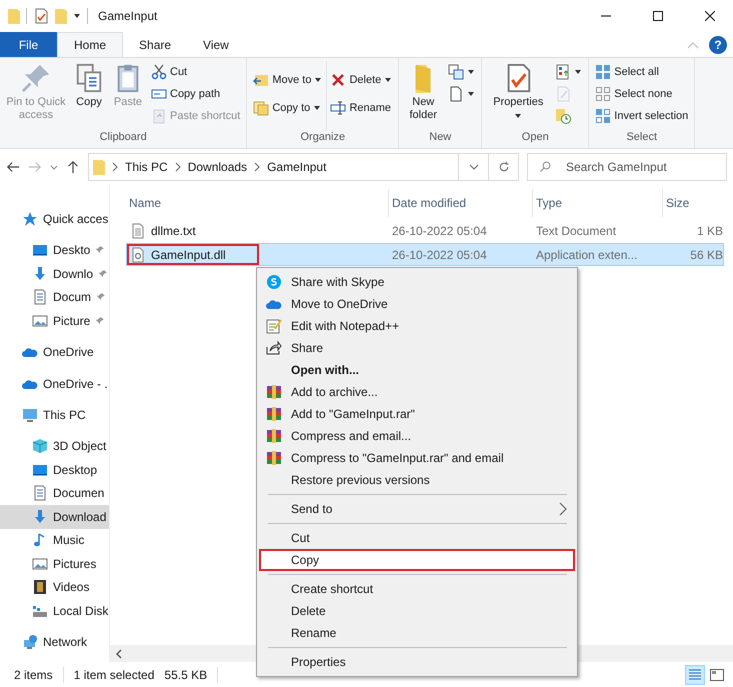 The height and width of the screenshot is (687, 733). What do you see at coordinates (417, 662) in the screenshot?
I see `menu-item: Properties` at bounding box center [417, 662].